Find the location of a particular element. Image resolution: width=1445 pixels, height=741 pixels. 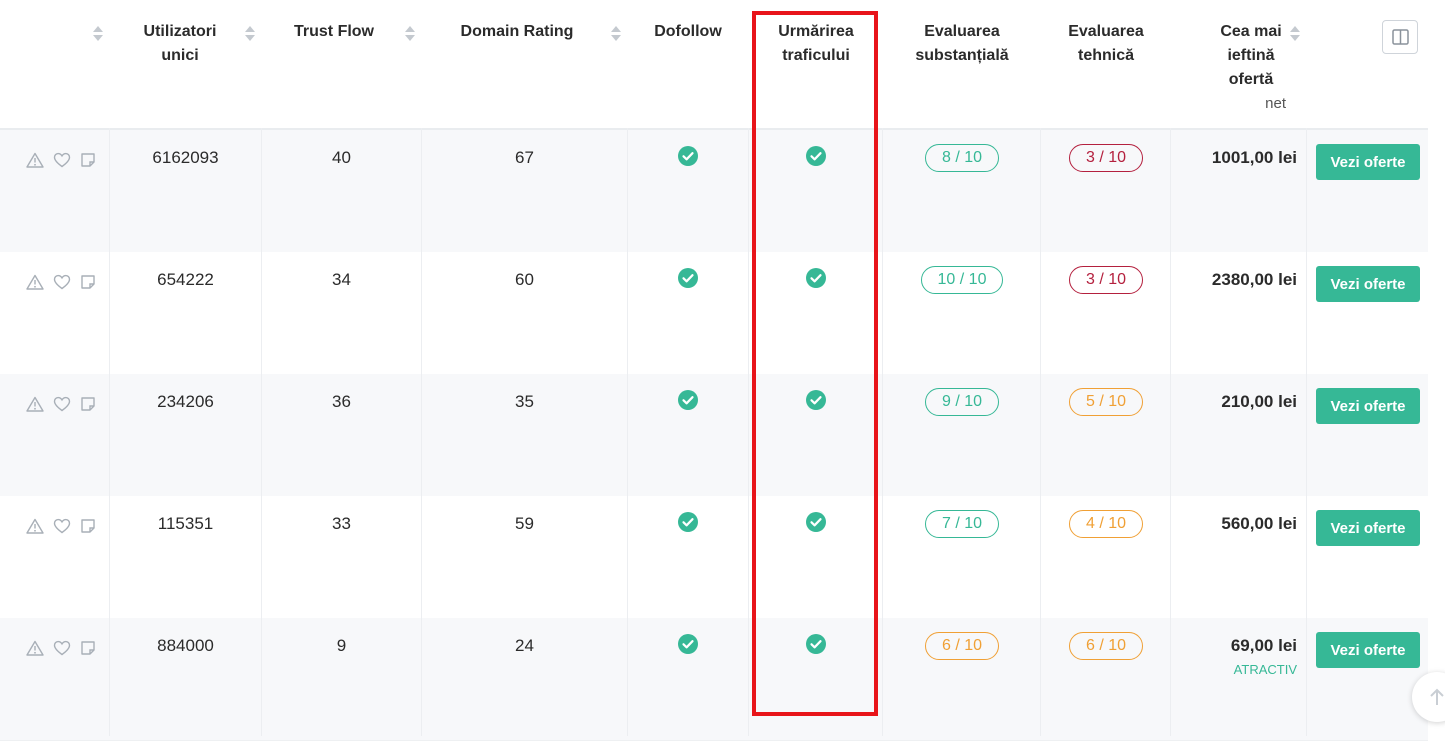

price-cell: 560,00 lei is located at coordinates (1234, 557).